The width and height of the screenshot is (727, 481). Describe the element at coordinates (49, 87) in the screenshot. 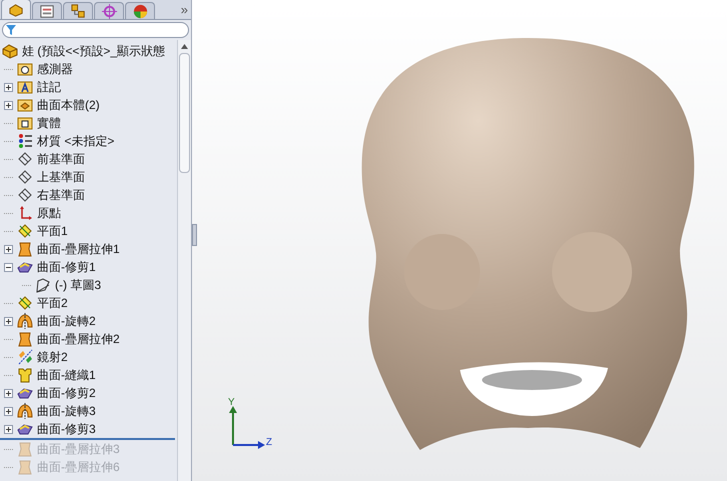

I see `tree-item: 註記` at that location.